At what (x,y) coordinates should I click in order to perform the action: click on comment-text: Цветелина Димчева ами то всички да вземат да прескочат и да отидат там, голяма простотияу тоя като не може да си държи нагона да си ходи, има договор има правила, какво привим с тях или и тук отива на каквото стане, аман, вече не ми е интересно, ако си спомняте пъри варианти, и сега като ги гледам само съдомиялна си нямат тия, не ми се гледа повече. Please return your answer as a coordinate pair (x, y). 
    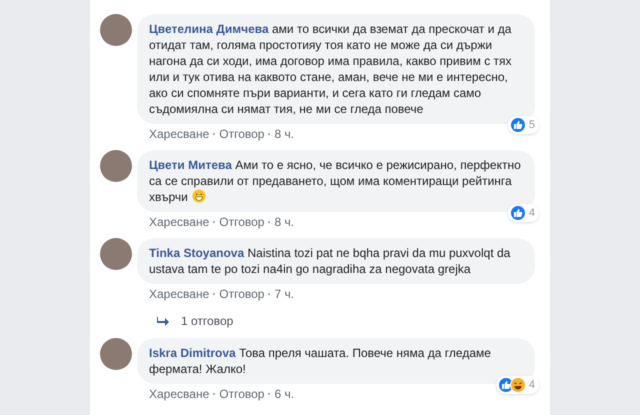
    Looking at the image, I should click on (330, 69).